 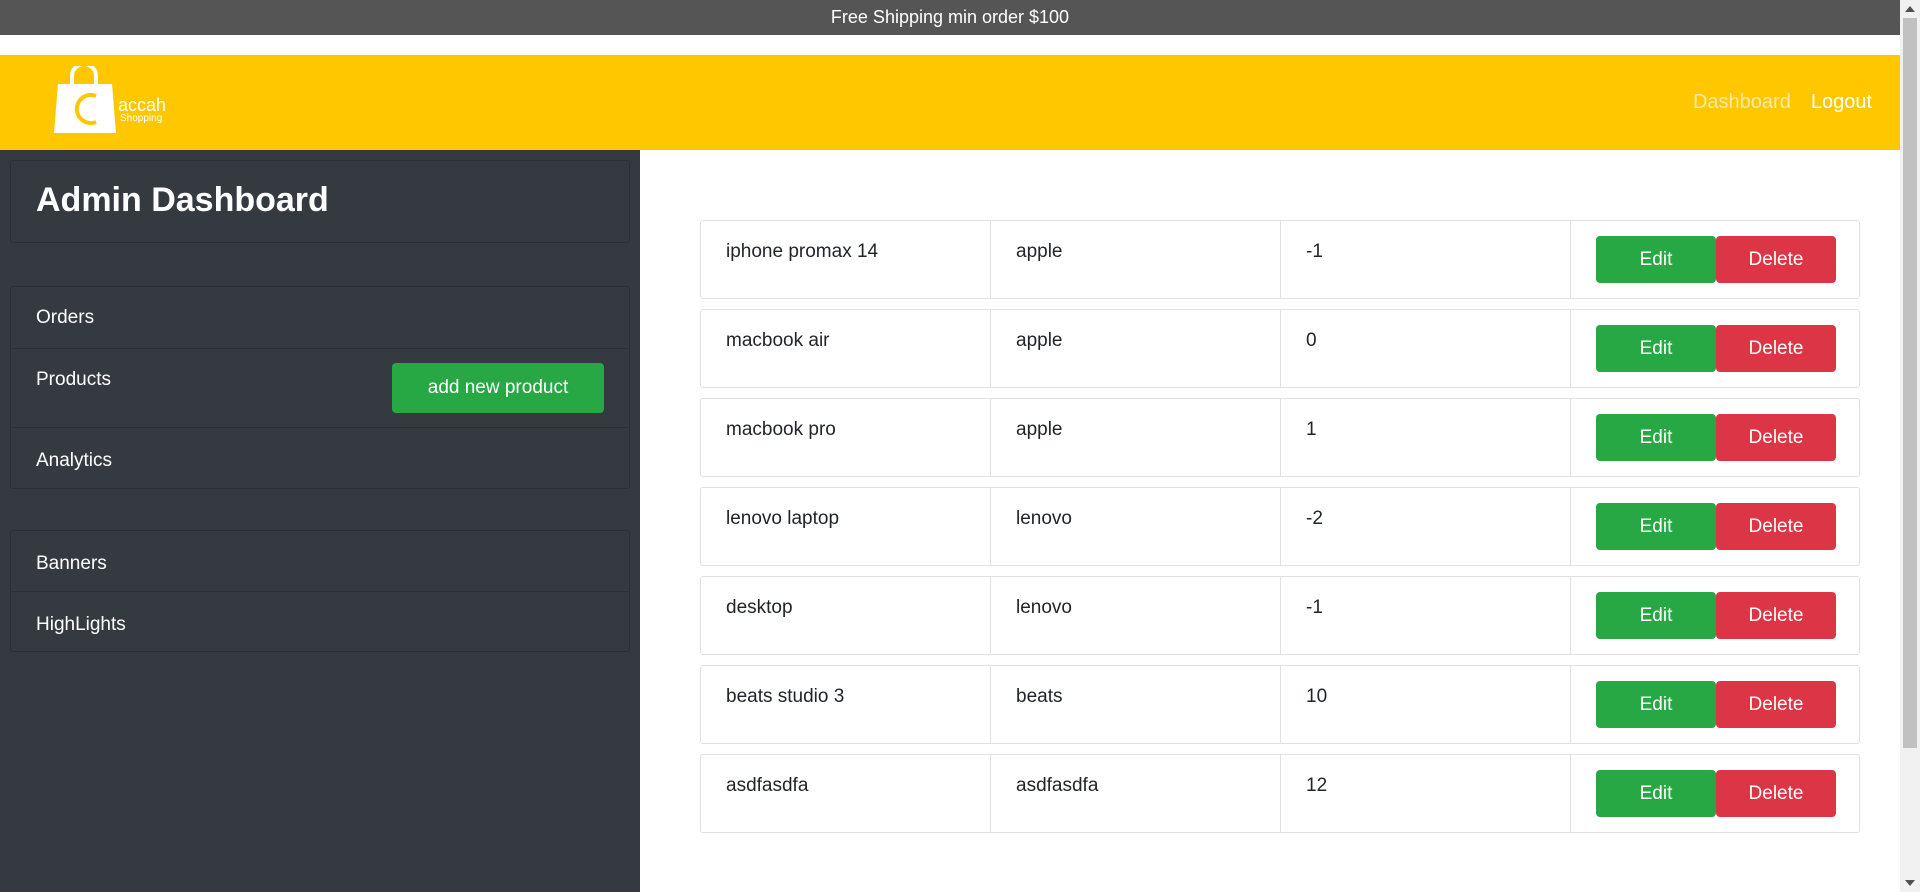 I want to click on sidebar-item-orders: Orders, so click(x=320, y=318).